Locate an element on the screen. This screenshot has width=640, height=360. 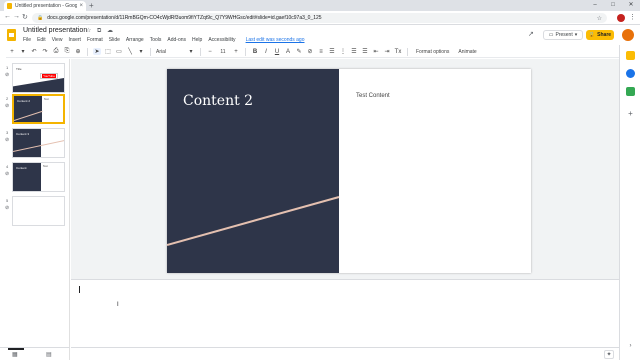
menu-addons: Add-ons is located at coordinates (176, 40).